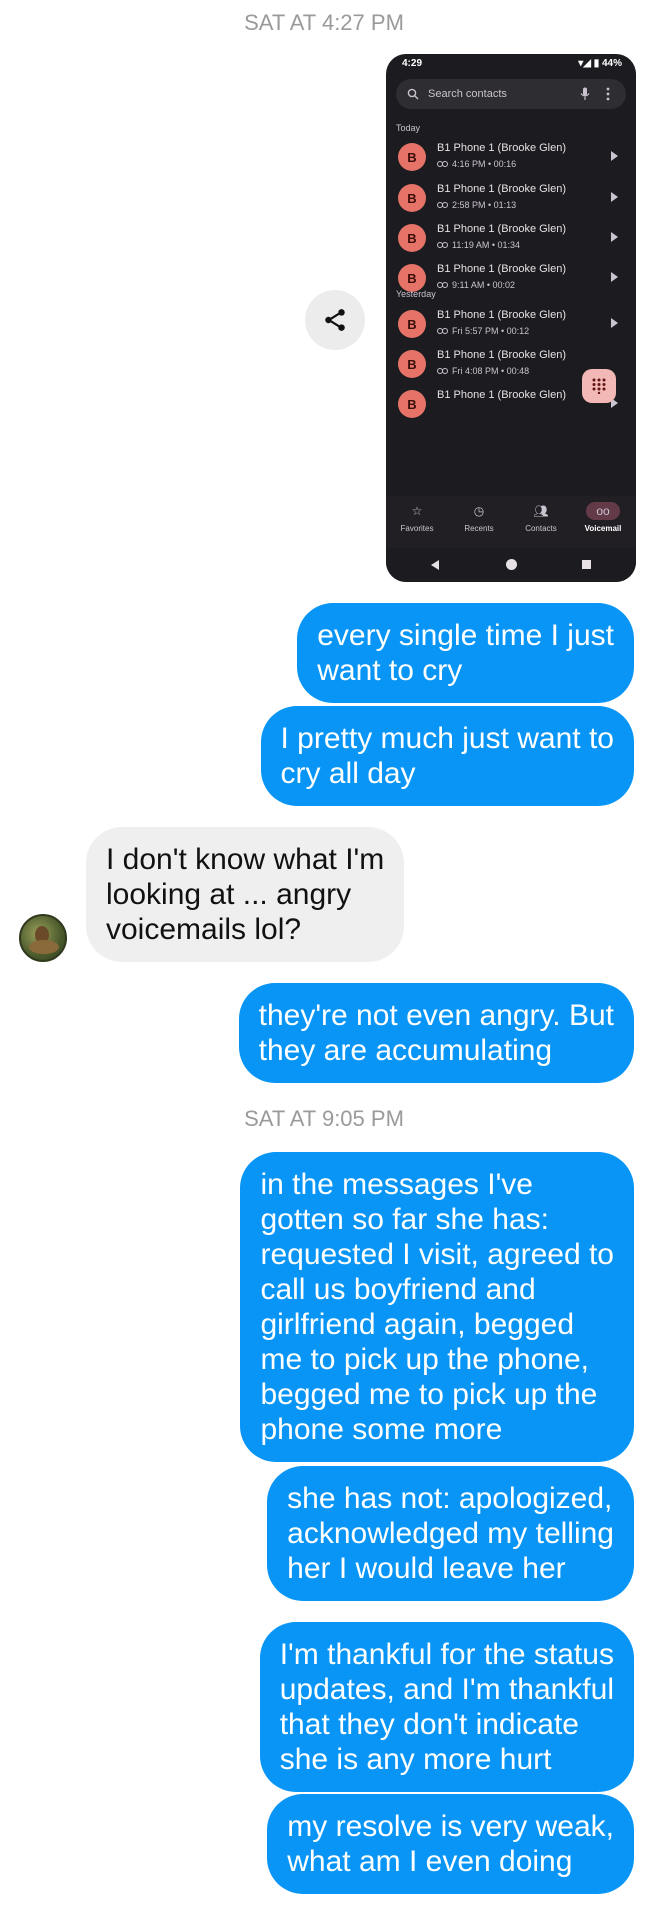  I want to click on share-icon, so click(335, 320).